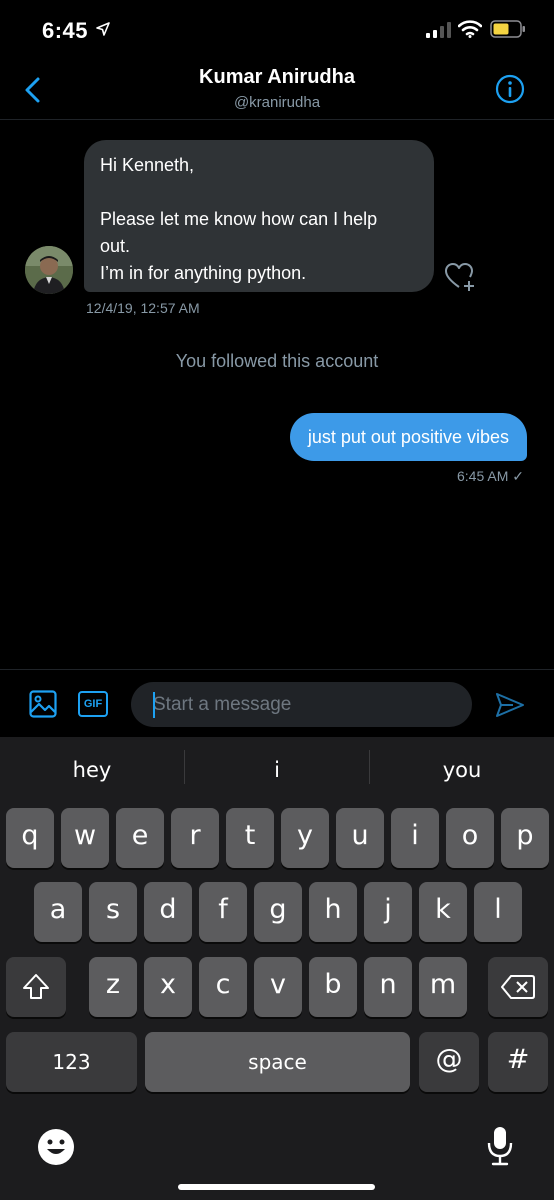 The height and width of the screenshot is (1200, 554). What do you see at coordinates (305, 838) in the screenshot?
I see `key-y: y` at bounding box center [305, 838].